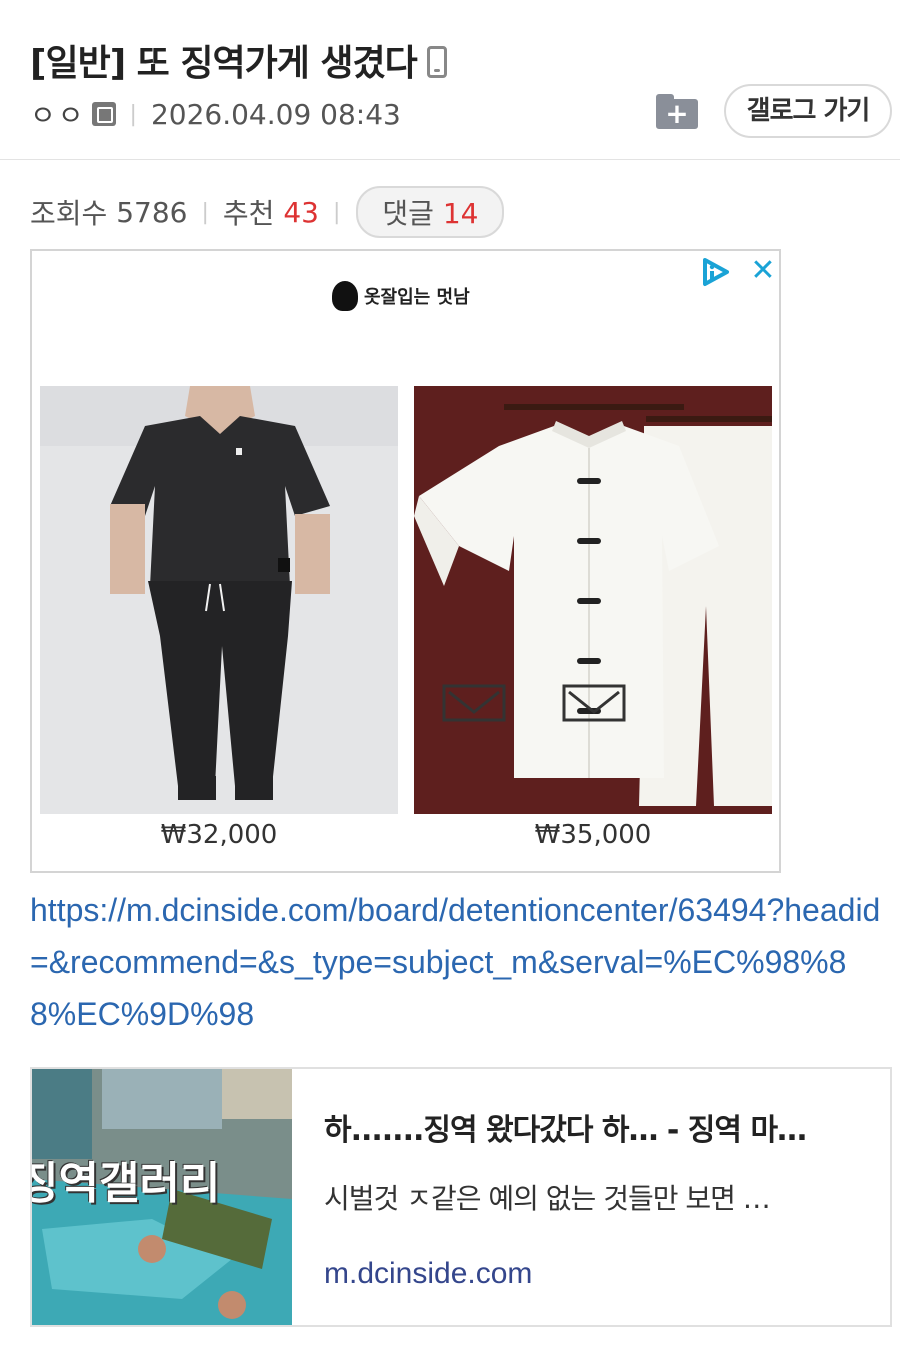 Image resolution: width=900 pixels, height=1353 pixels. I want to click on preview-thumbnail: 징역갤러리, so click(162, 1197).